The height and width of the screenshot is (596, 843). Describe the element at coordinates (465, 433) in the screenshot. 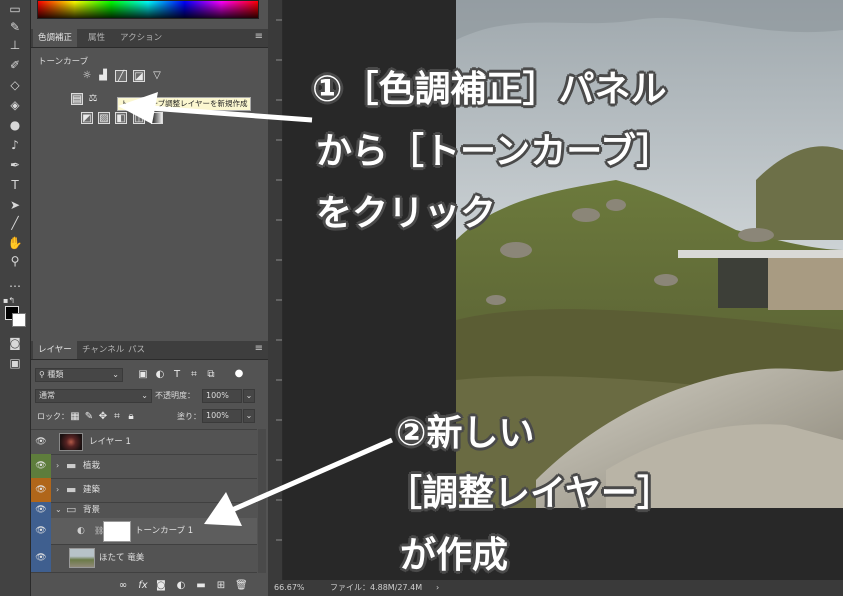

I see `callout-step2-line1: ②新しい` at that location.